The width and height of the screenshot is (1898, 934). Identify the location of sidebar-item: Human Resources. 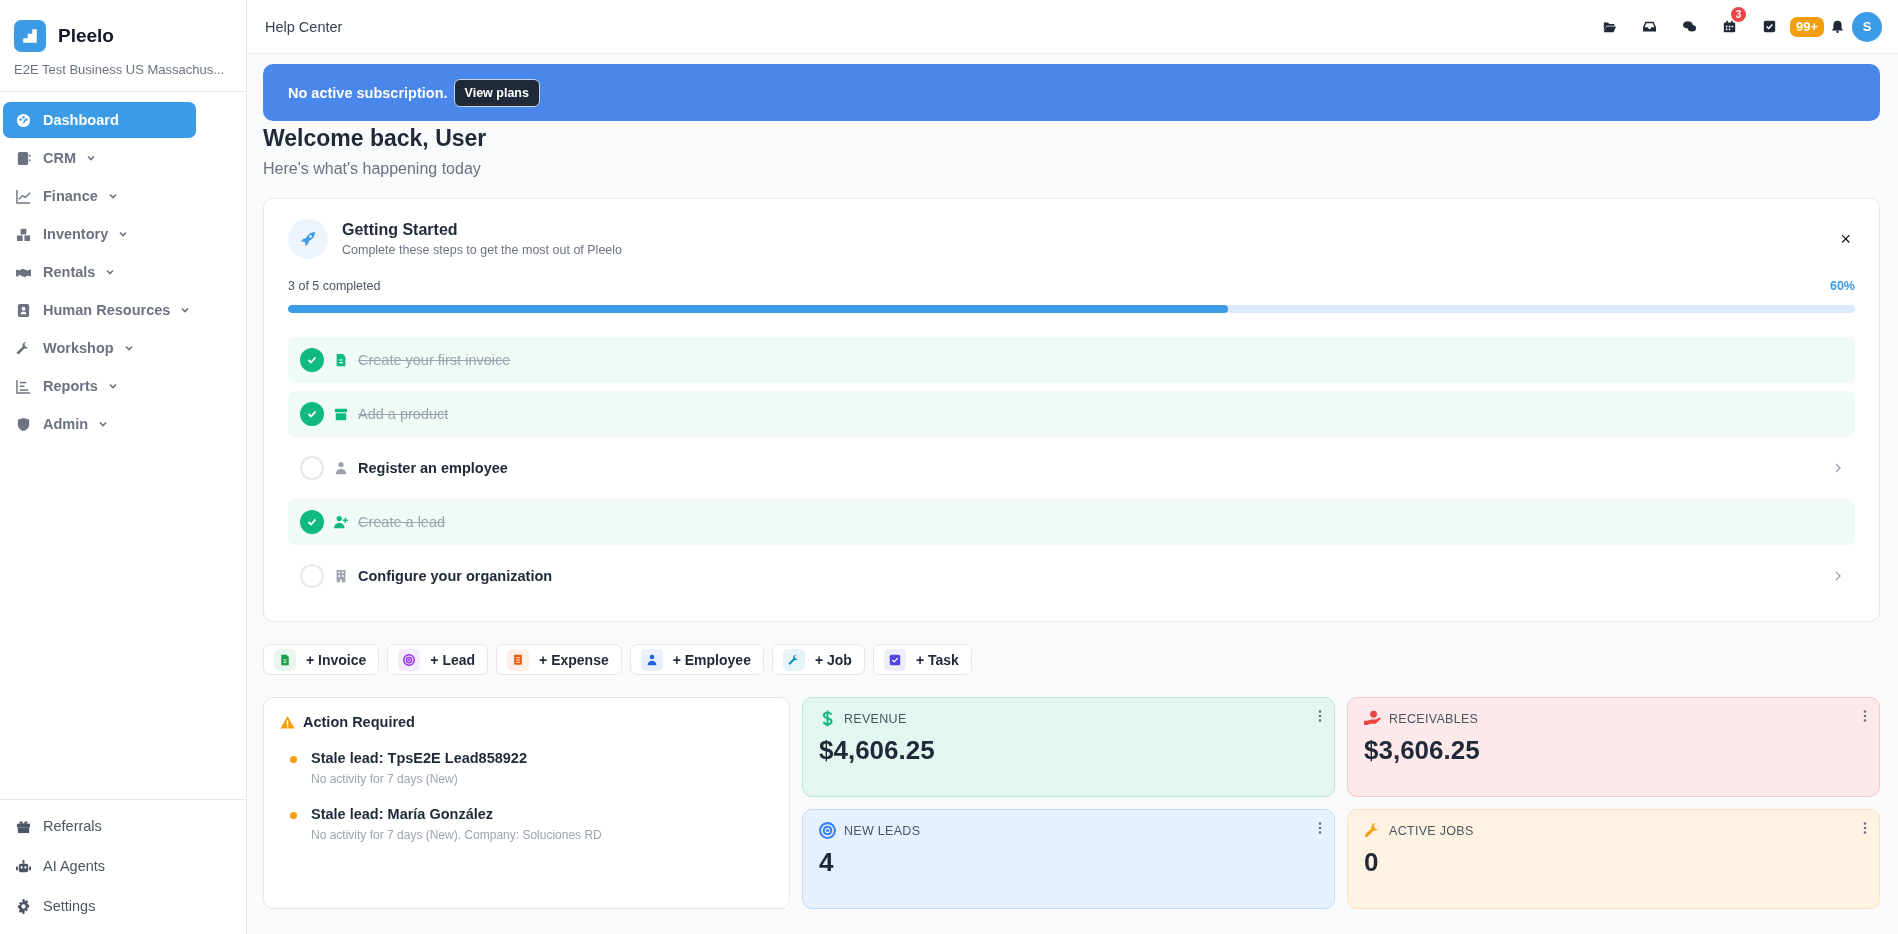
(103, 310).